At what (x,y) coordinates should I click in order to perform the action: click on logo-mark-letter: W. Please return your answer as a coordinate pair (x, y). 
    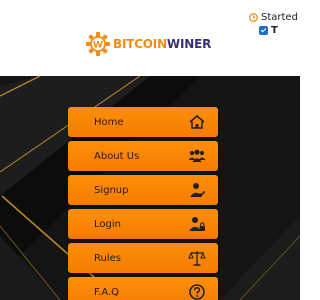
    Looking at the image, I should click on (98, 46).